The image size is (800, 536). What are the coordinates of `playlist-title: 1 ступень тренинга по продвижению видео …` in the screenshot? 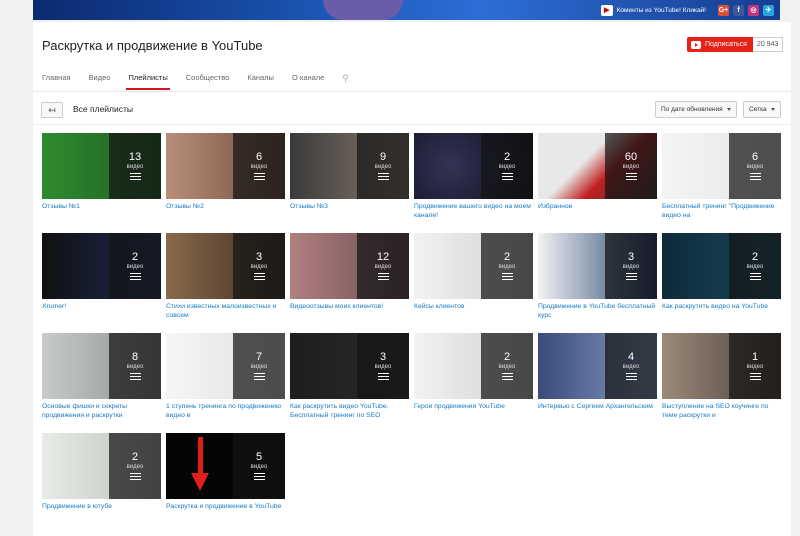 It's located at (225, 411).